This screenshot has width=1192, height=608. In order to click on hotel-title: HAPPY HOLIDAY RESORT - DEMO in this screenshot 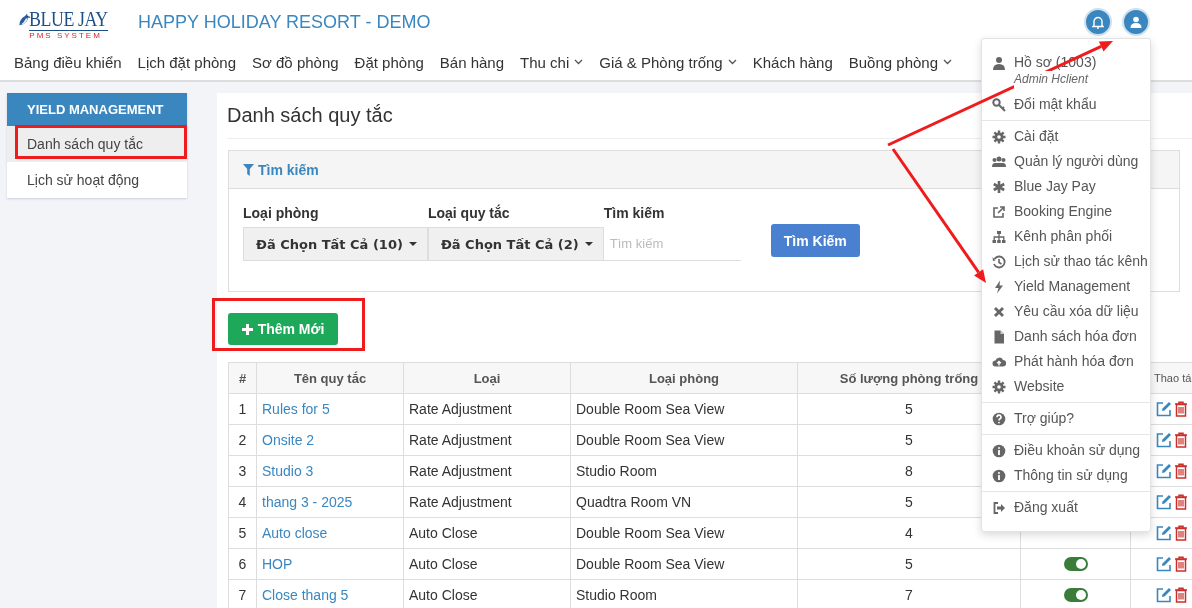, I will do `click(284, 22)`.